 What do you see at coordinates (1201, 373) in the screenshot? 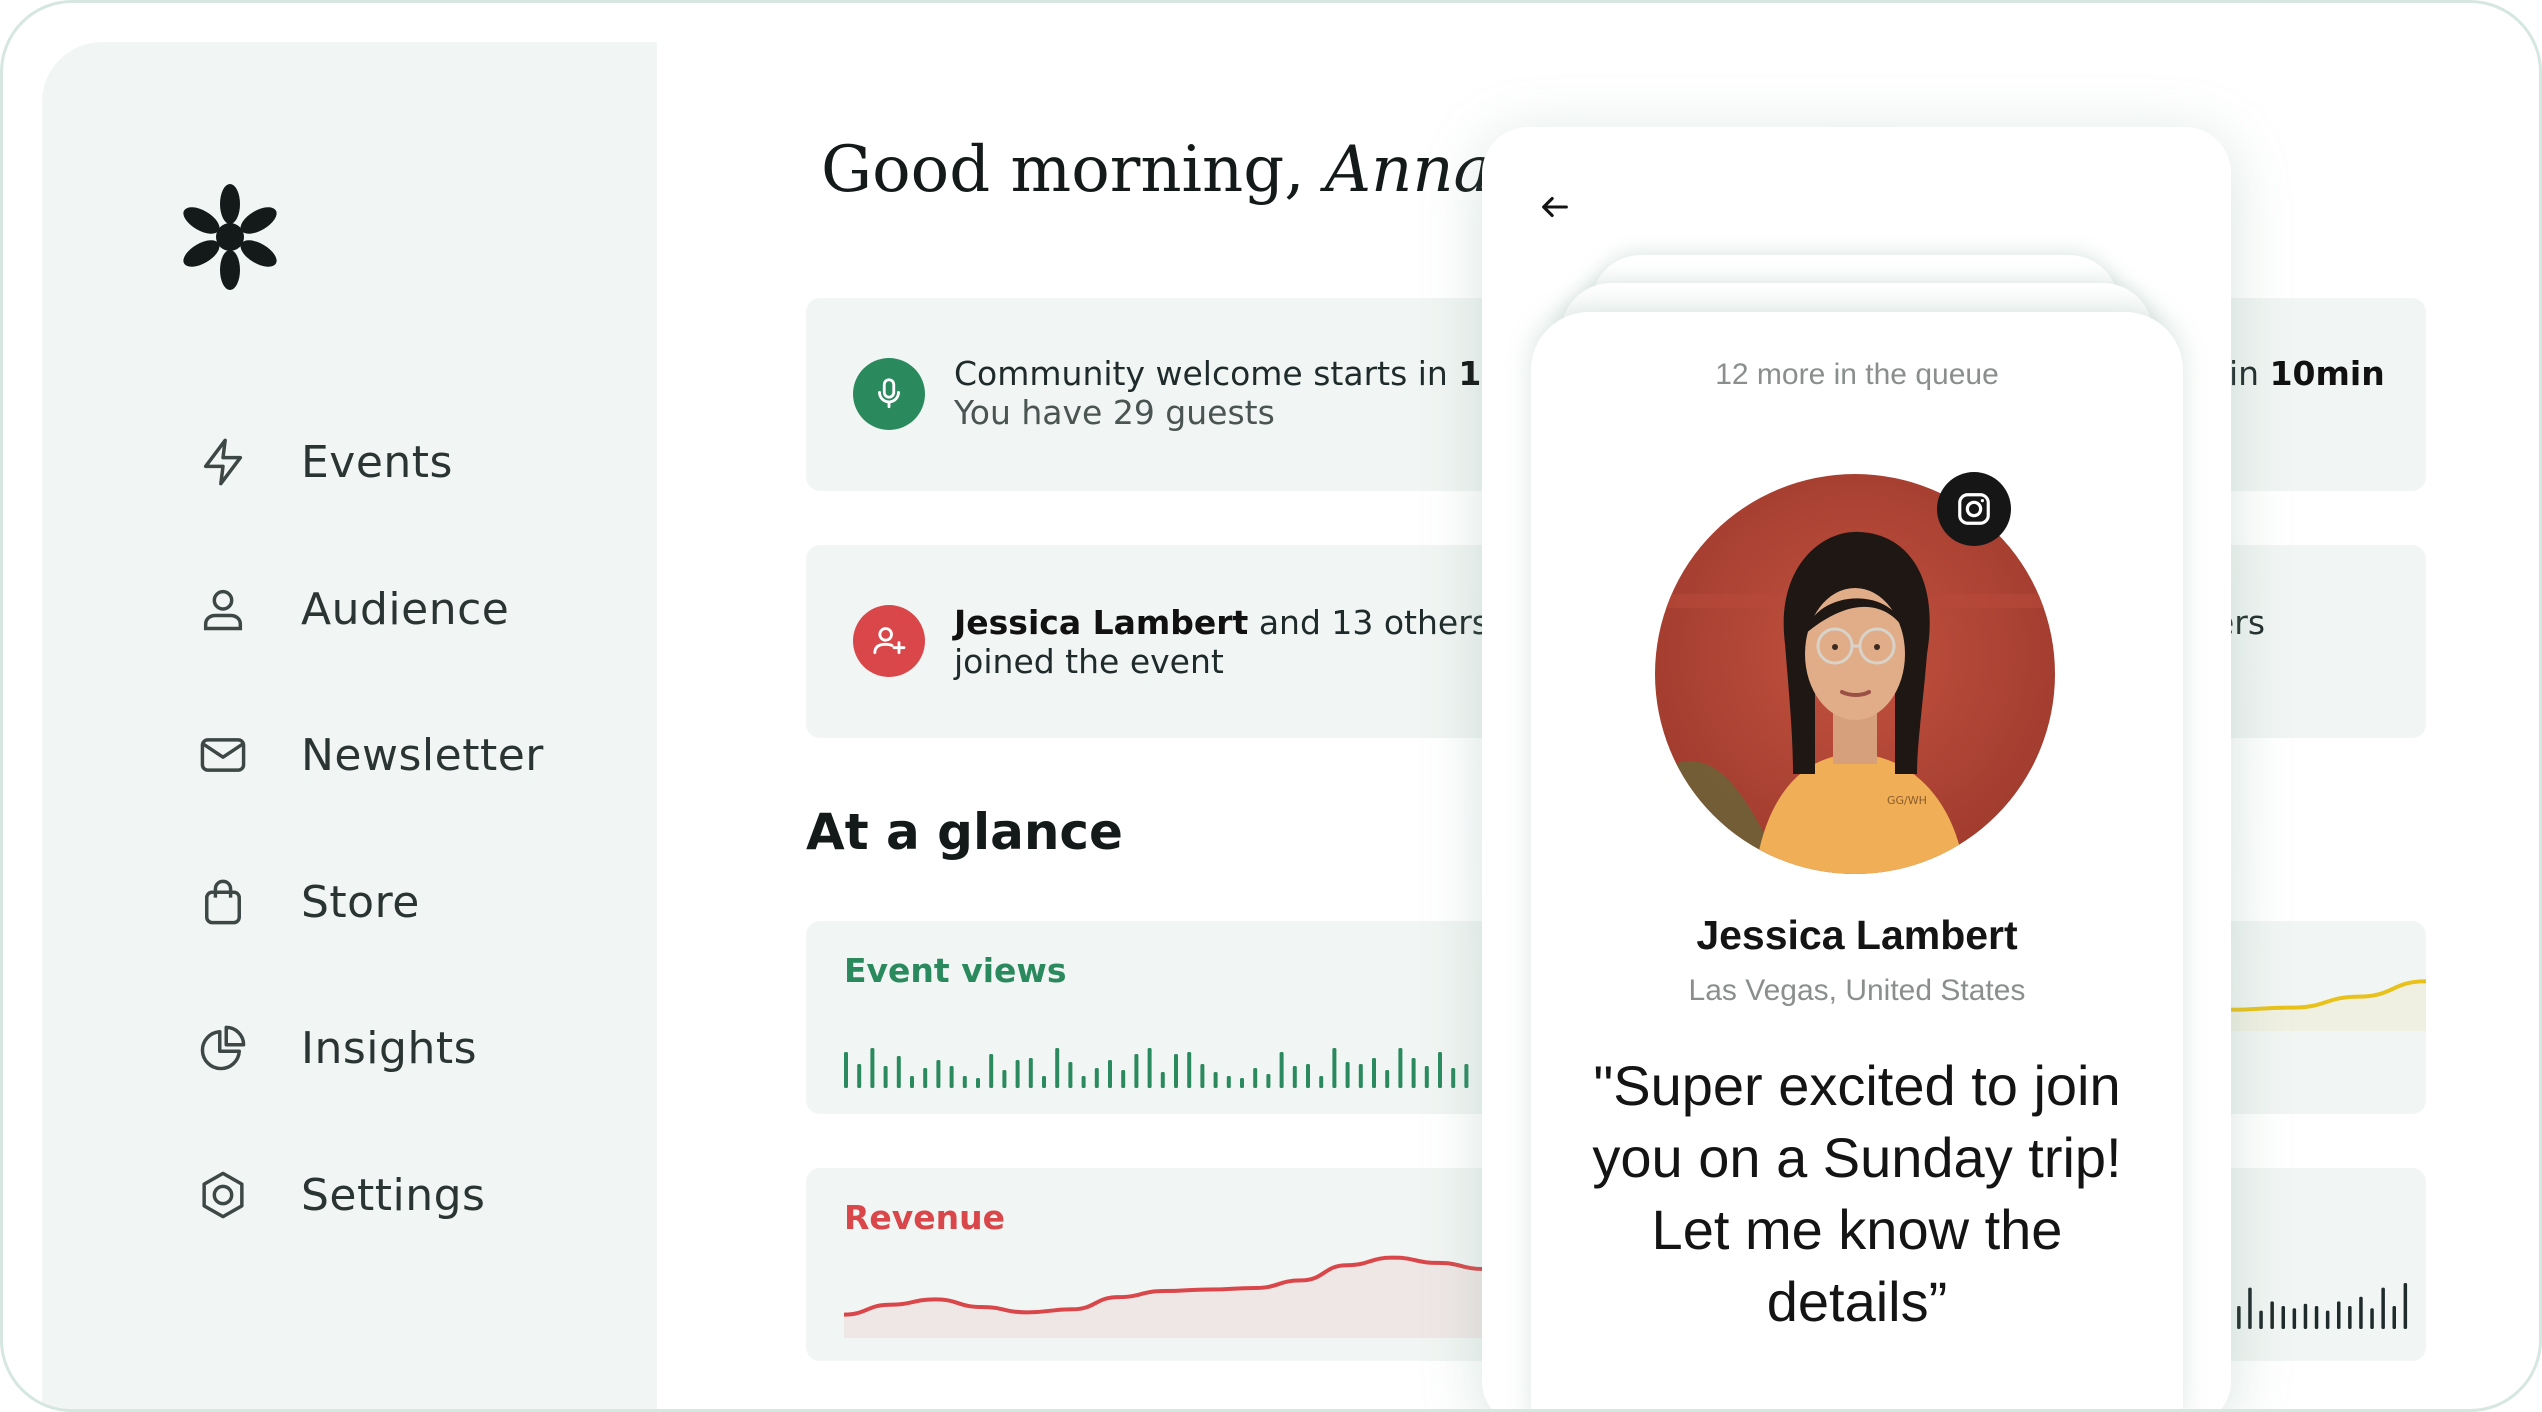
I see `notification-line1: Community welcome starts in` at bounding box center [1201, 373].